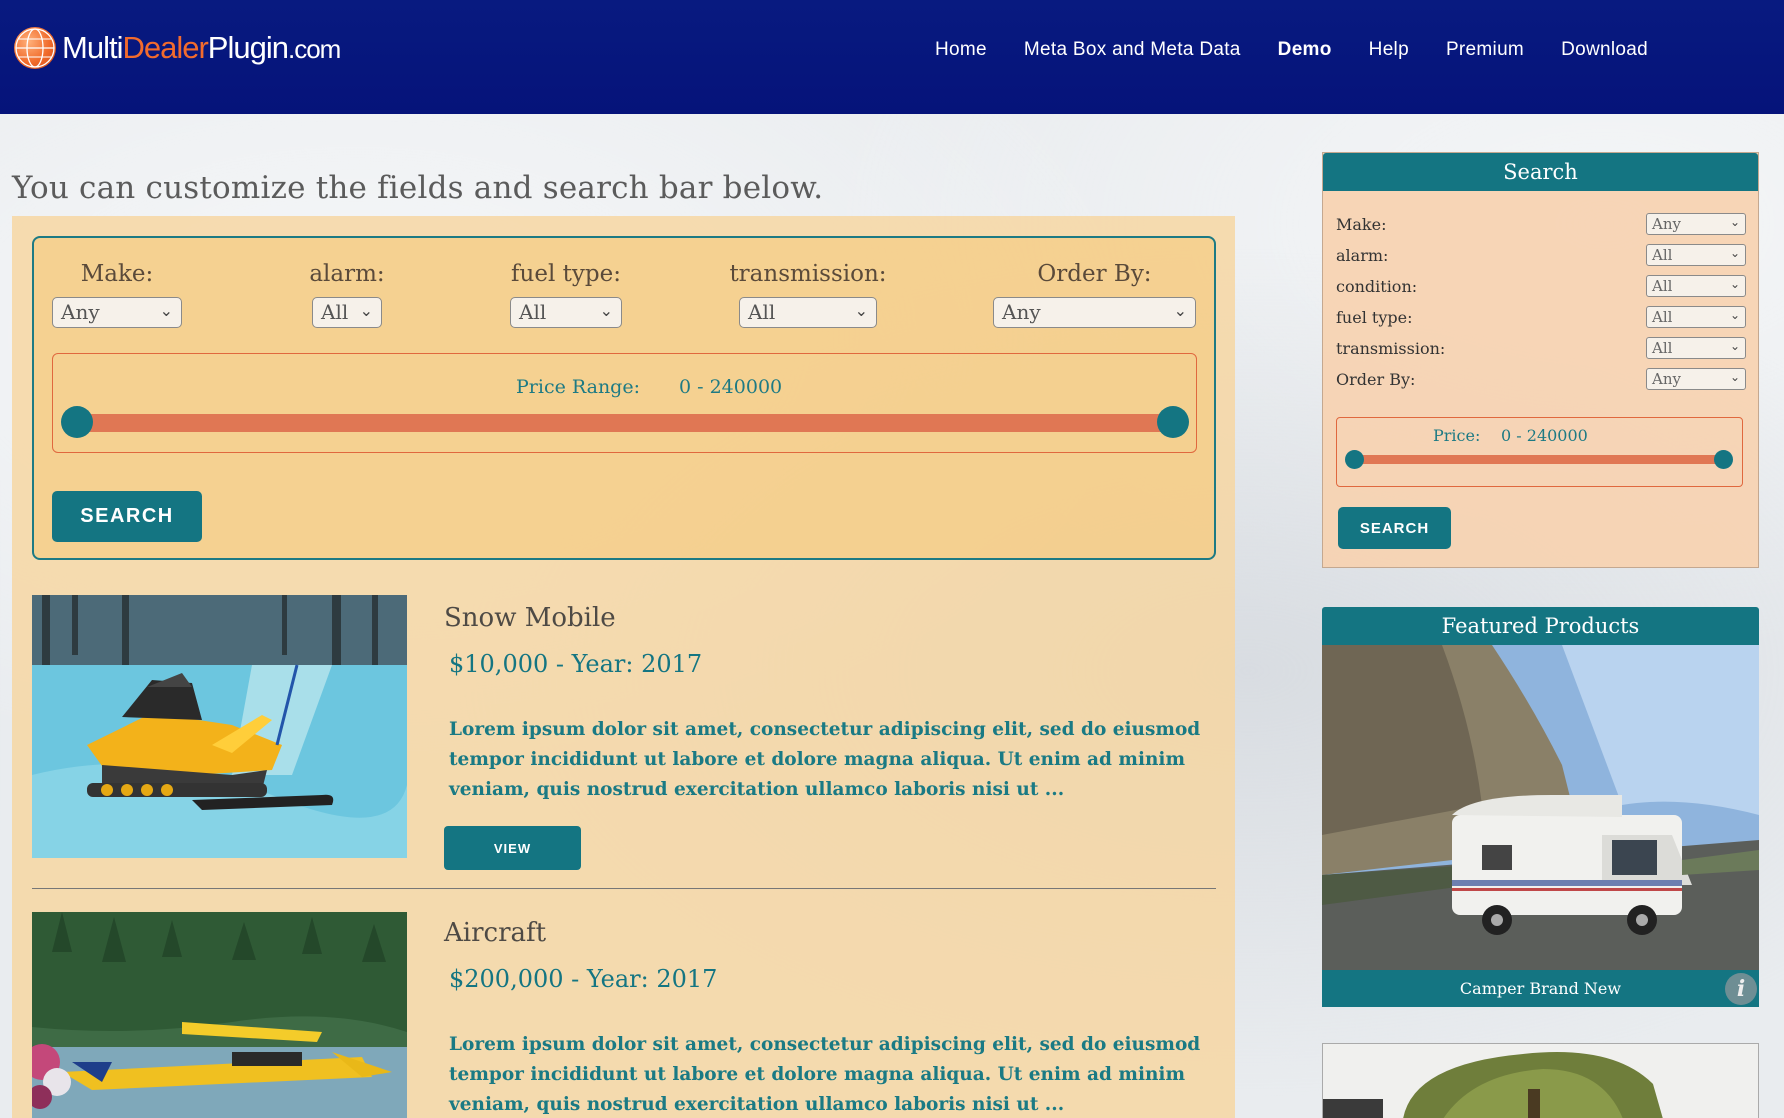 This screenshot has width=1784, height=1118. I want to click on sidebar-alarm-row: alarm: All ⌄, so click(1541, 256).